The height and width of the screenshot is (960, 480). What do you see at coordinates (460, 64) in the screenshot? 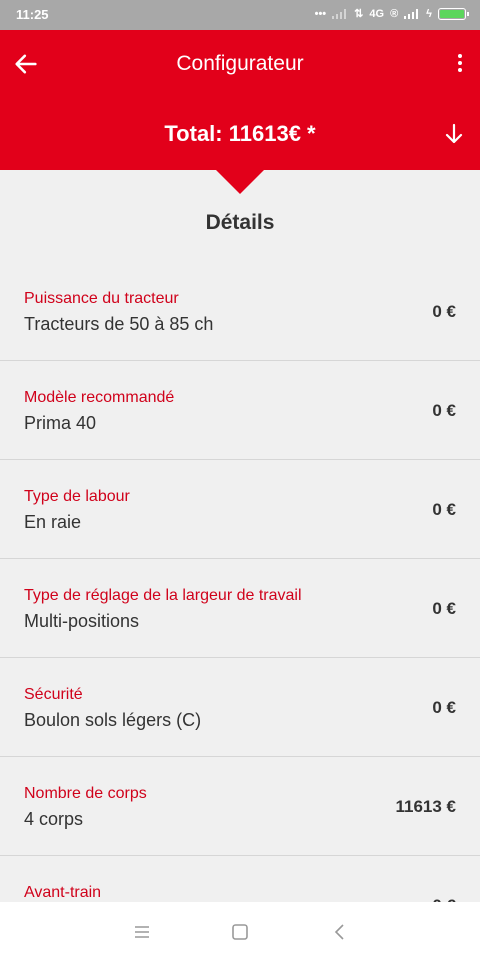
I see `more-vertical-icon` at bounding box center [460, 64].